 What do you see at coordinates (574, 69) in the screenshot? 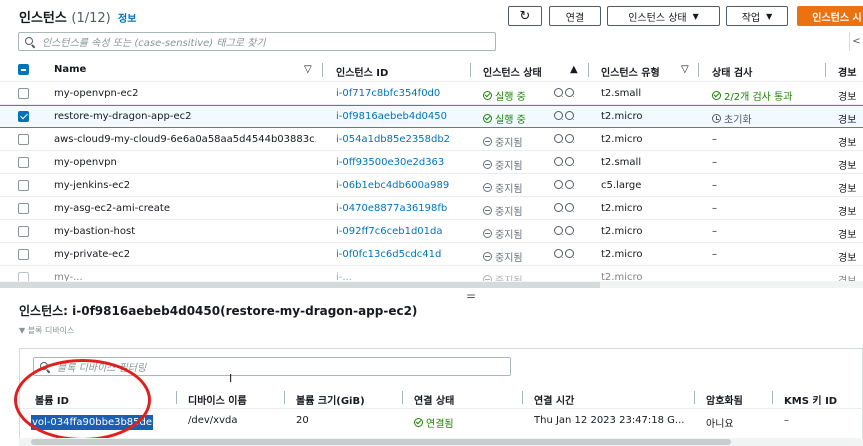
I see `sort-icon: ▲` at bounding box center [574, 69].